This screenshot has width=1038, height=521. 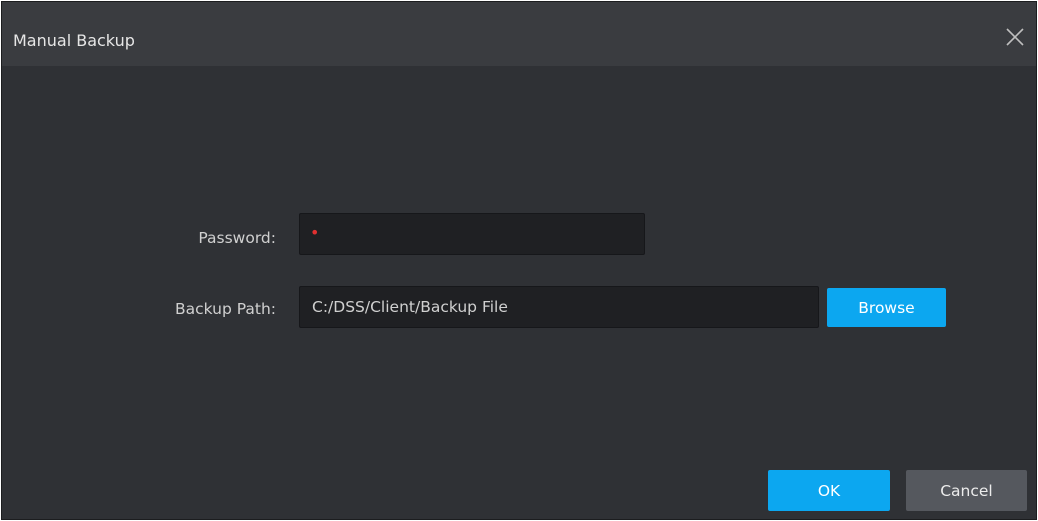 I want to click on backup-path-label: Backup Path:, so click(x=225, y=309).